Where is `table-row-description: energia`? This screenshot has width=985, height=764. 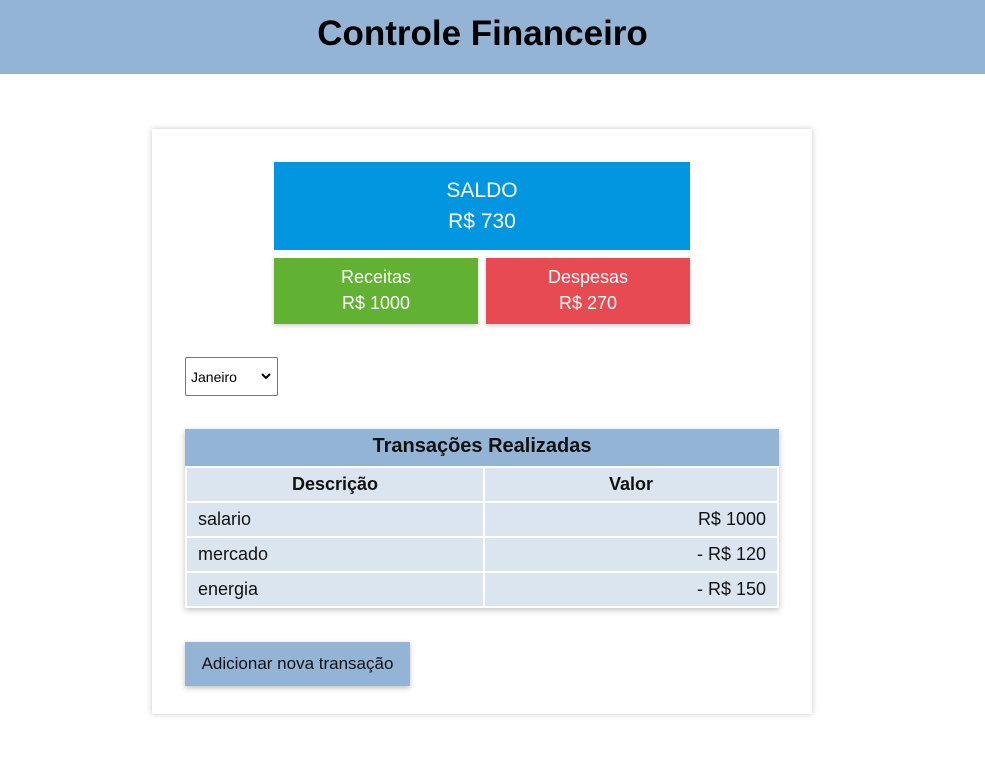
table-row-description: energia is located at coordinates (335, 589).